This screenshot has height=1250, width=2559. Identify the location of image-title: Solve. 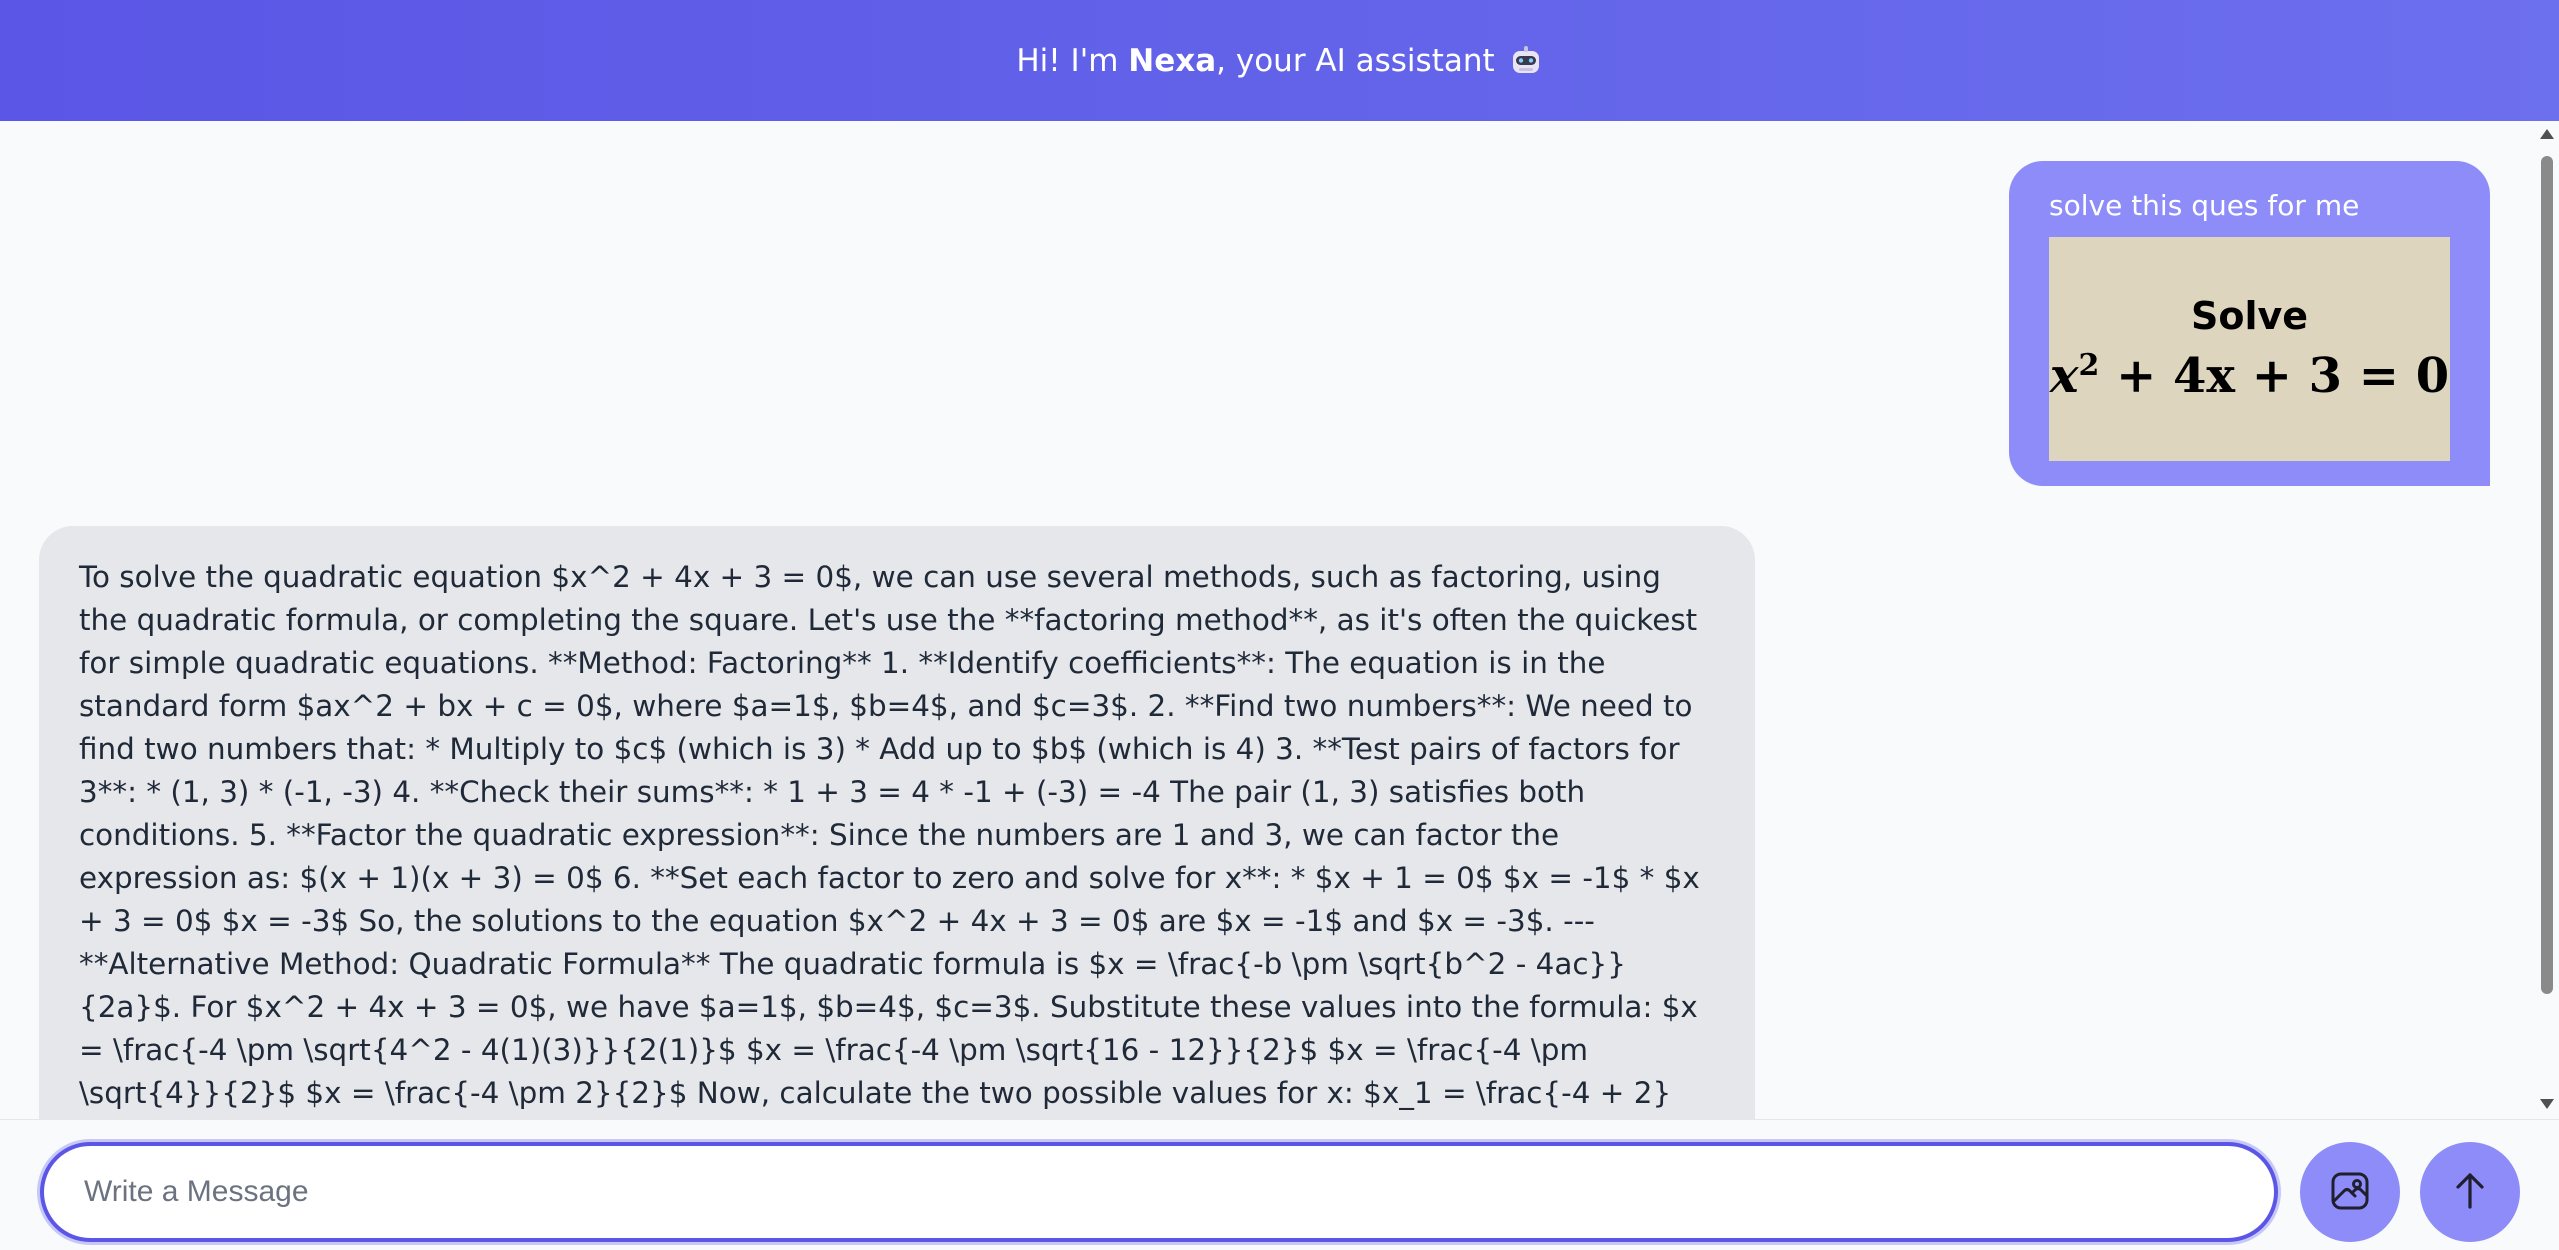
(2249, 315).